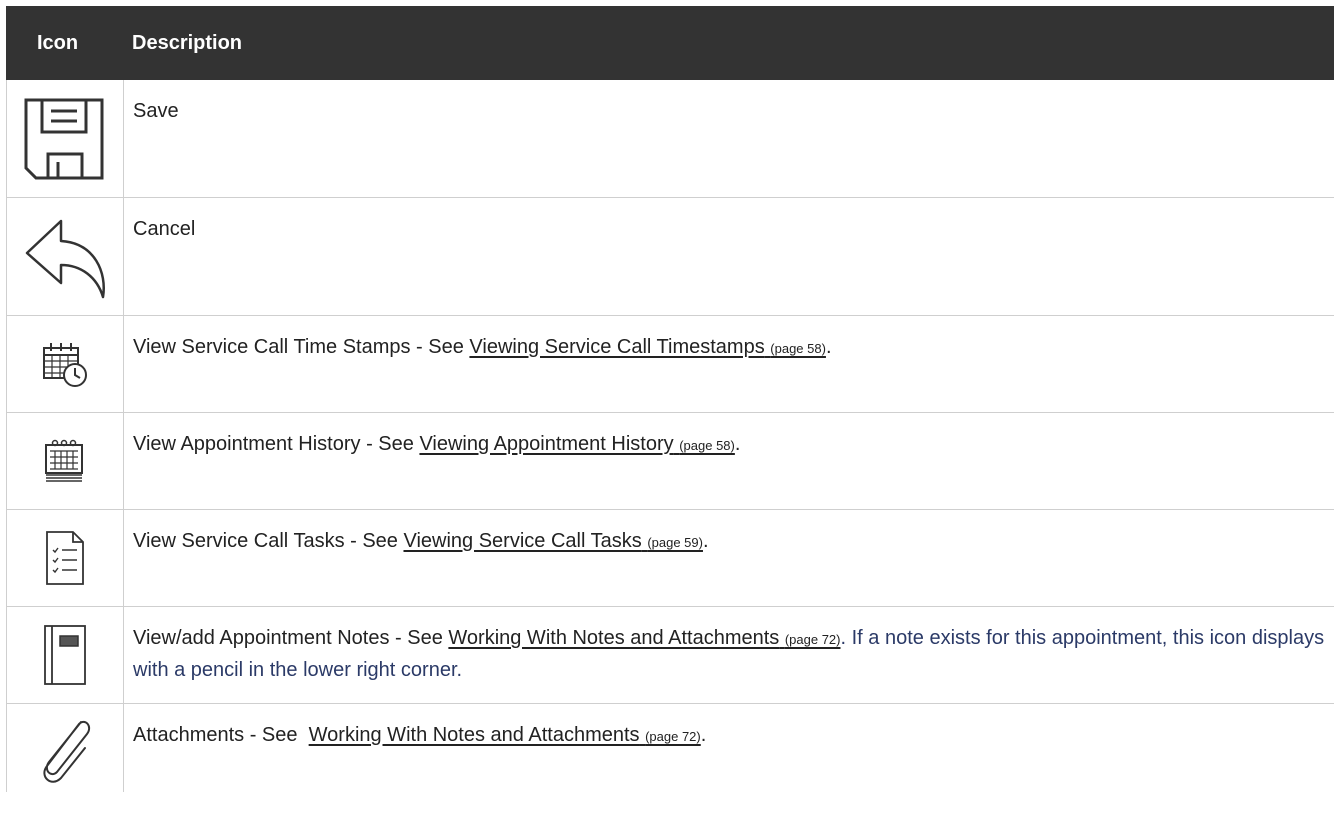  Describe the element at coordinates (670, 43) in the screenshot. I see `table-header: Icon Description` at that location.